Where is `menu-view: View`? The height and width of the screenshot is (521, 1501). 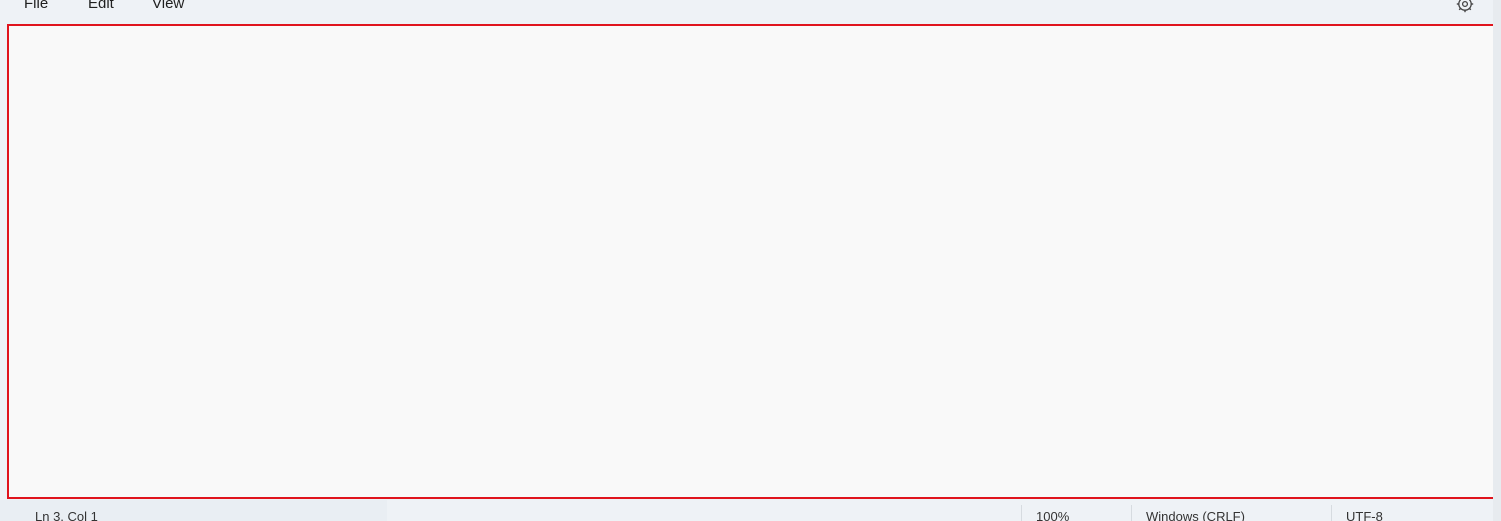
menu-view: View is located at coordinates (168, 7).